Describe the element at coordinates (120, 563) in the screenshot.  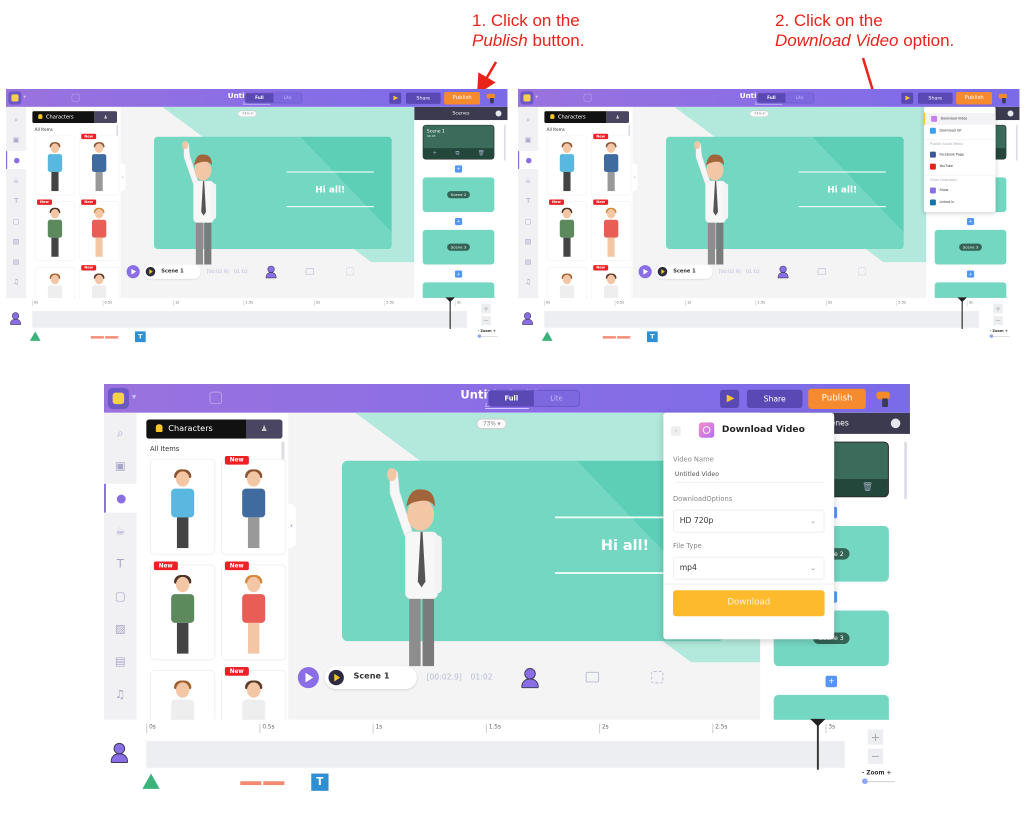
I see `sidebar-item-text: T` at that location.